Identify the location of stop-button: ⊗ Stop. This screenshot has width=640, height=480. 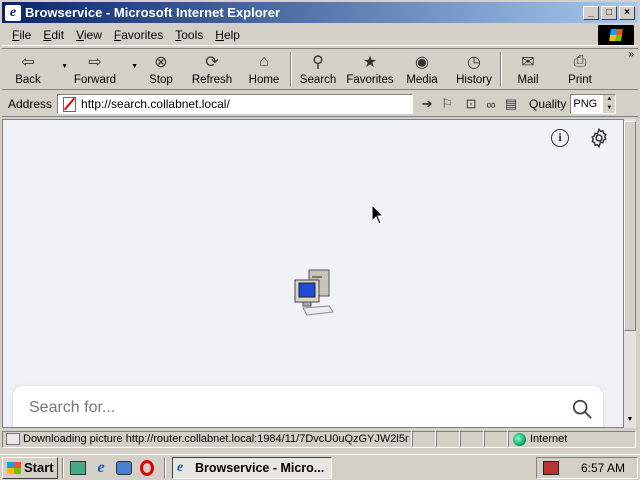
(161, 69).